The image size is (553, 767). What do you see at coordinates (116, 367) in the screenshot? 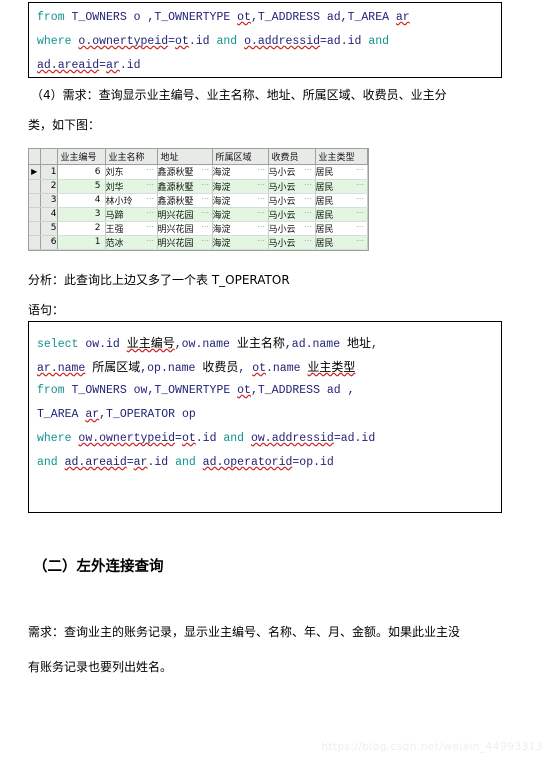
I see `code-token: 所属区域` at bounding box center [116, 367].